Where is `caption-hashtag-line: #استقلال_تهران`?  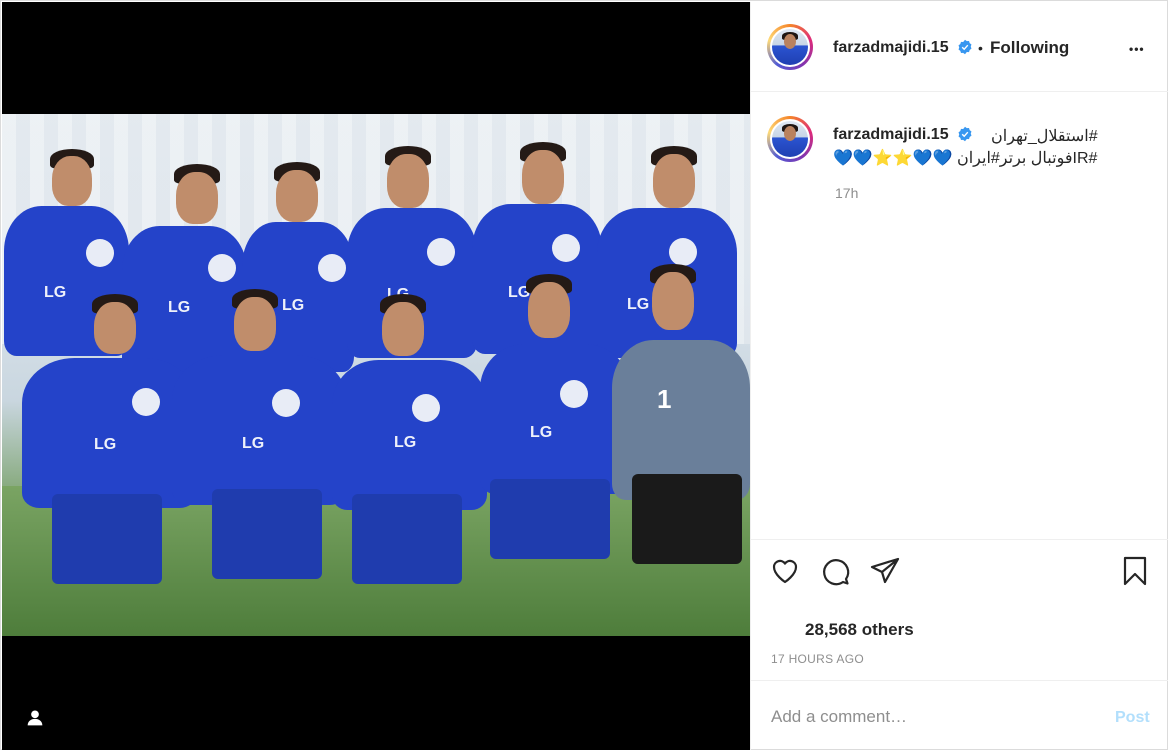
caption-hashtag-line: #استقلال_تهران is located at coordinates (1044, 136).